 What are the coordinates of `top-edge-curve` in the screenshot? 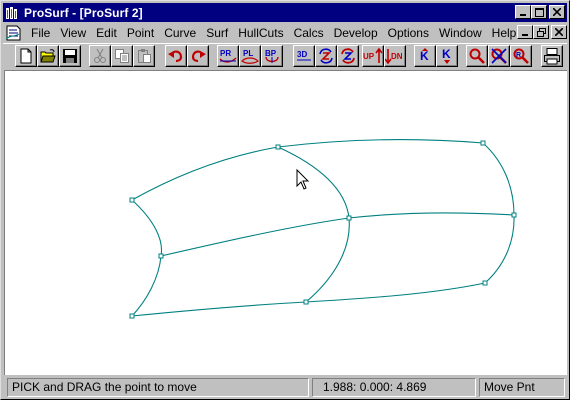 It's located at (307, 170).